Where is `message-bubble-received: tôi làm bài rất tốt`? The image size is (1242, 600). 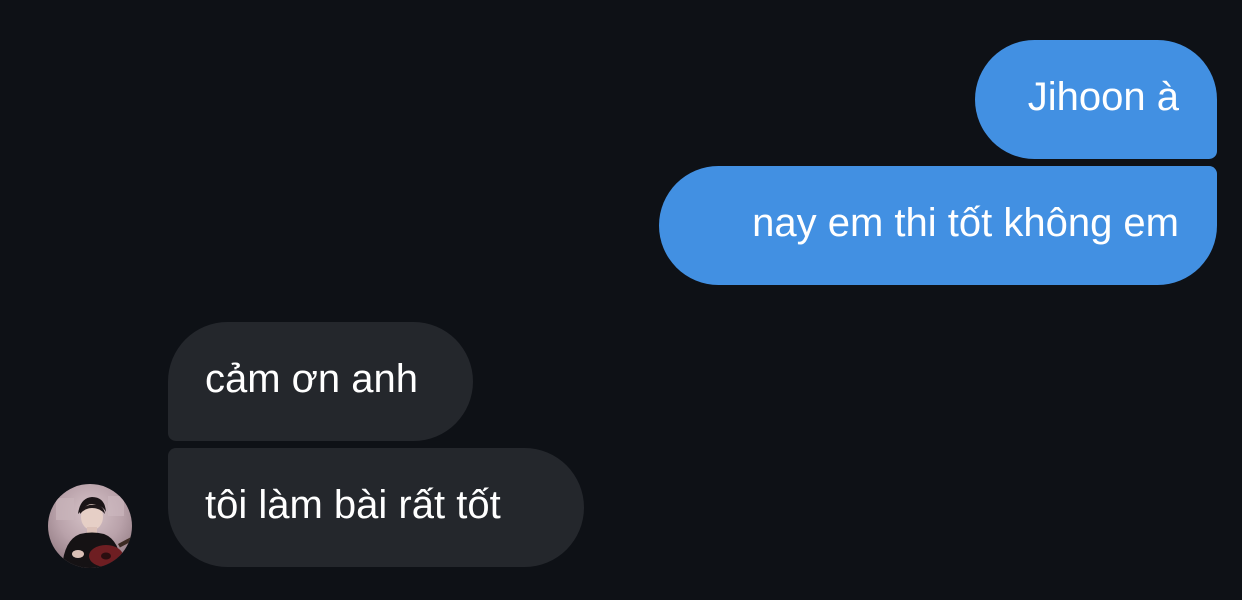 message-bubble-received: tôi làm bài rất tốt is located at coordinates (376, 507).